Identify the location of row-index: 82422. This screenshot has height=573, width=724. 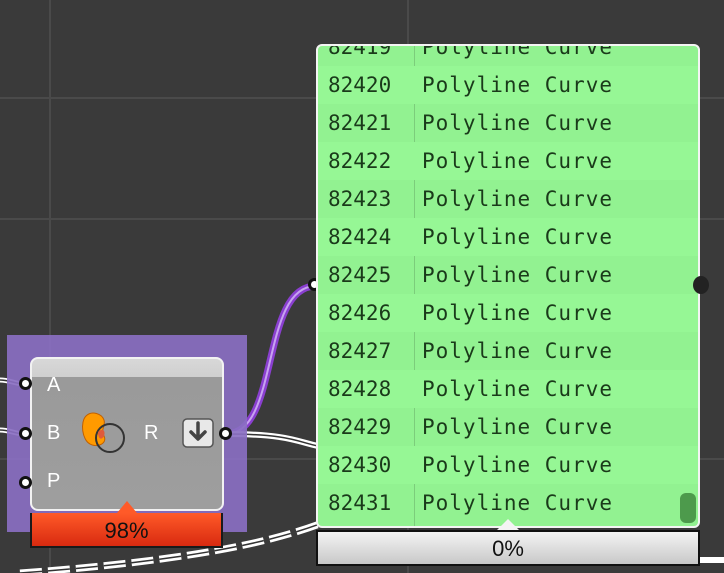
(360, 161).